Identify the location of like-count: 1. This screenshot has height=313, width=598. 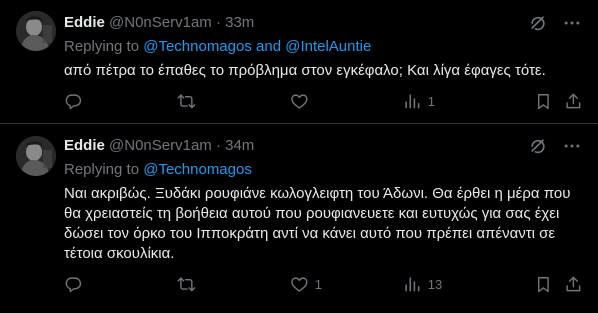
(318, 284).